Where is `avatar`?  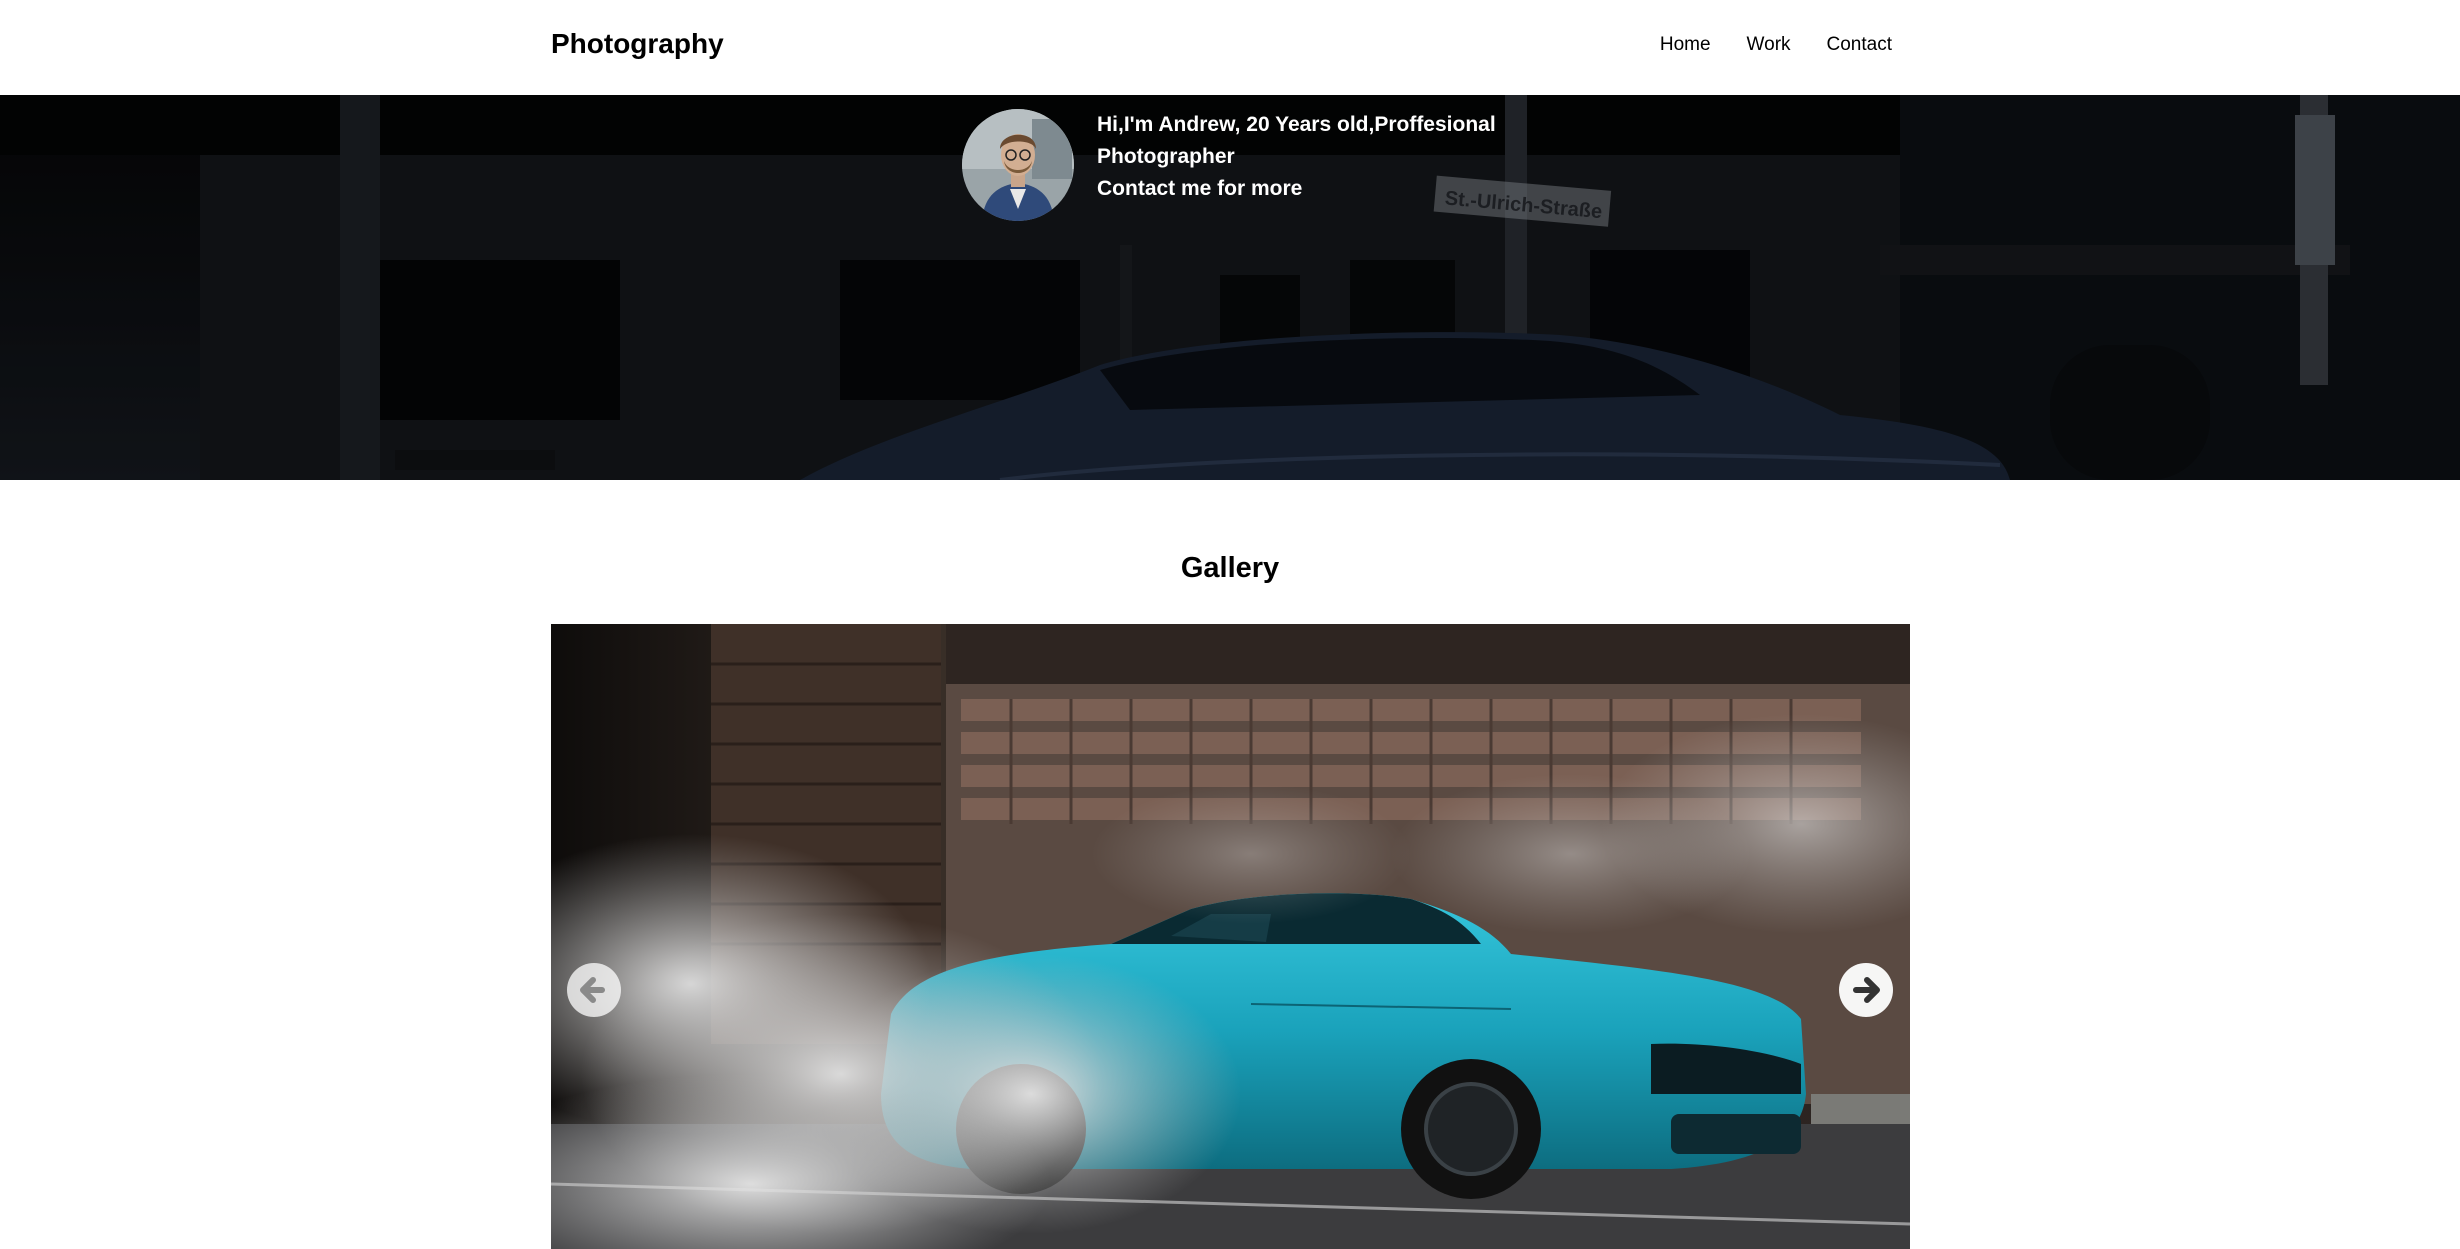 avatar is located at coordinates (1018, 165).